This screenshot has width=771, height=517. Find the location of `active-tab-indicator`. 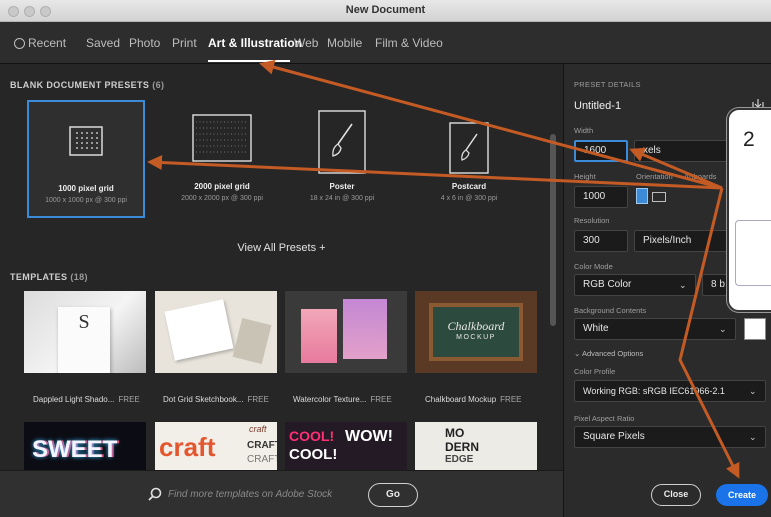

active-tab-indicator is located at coordinates (249, 61).